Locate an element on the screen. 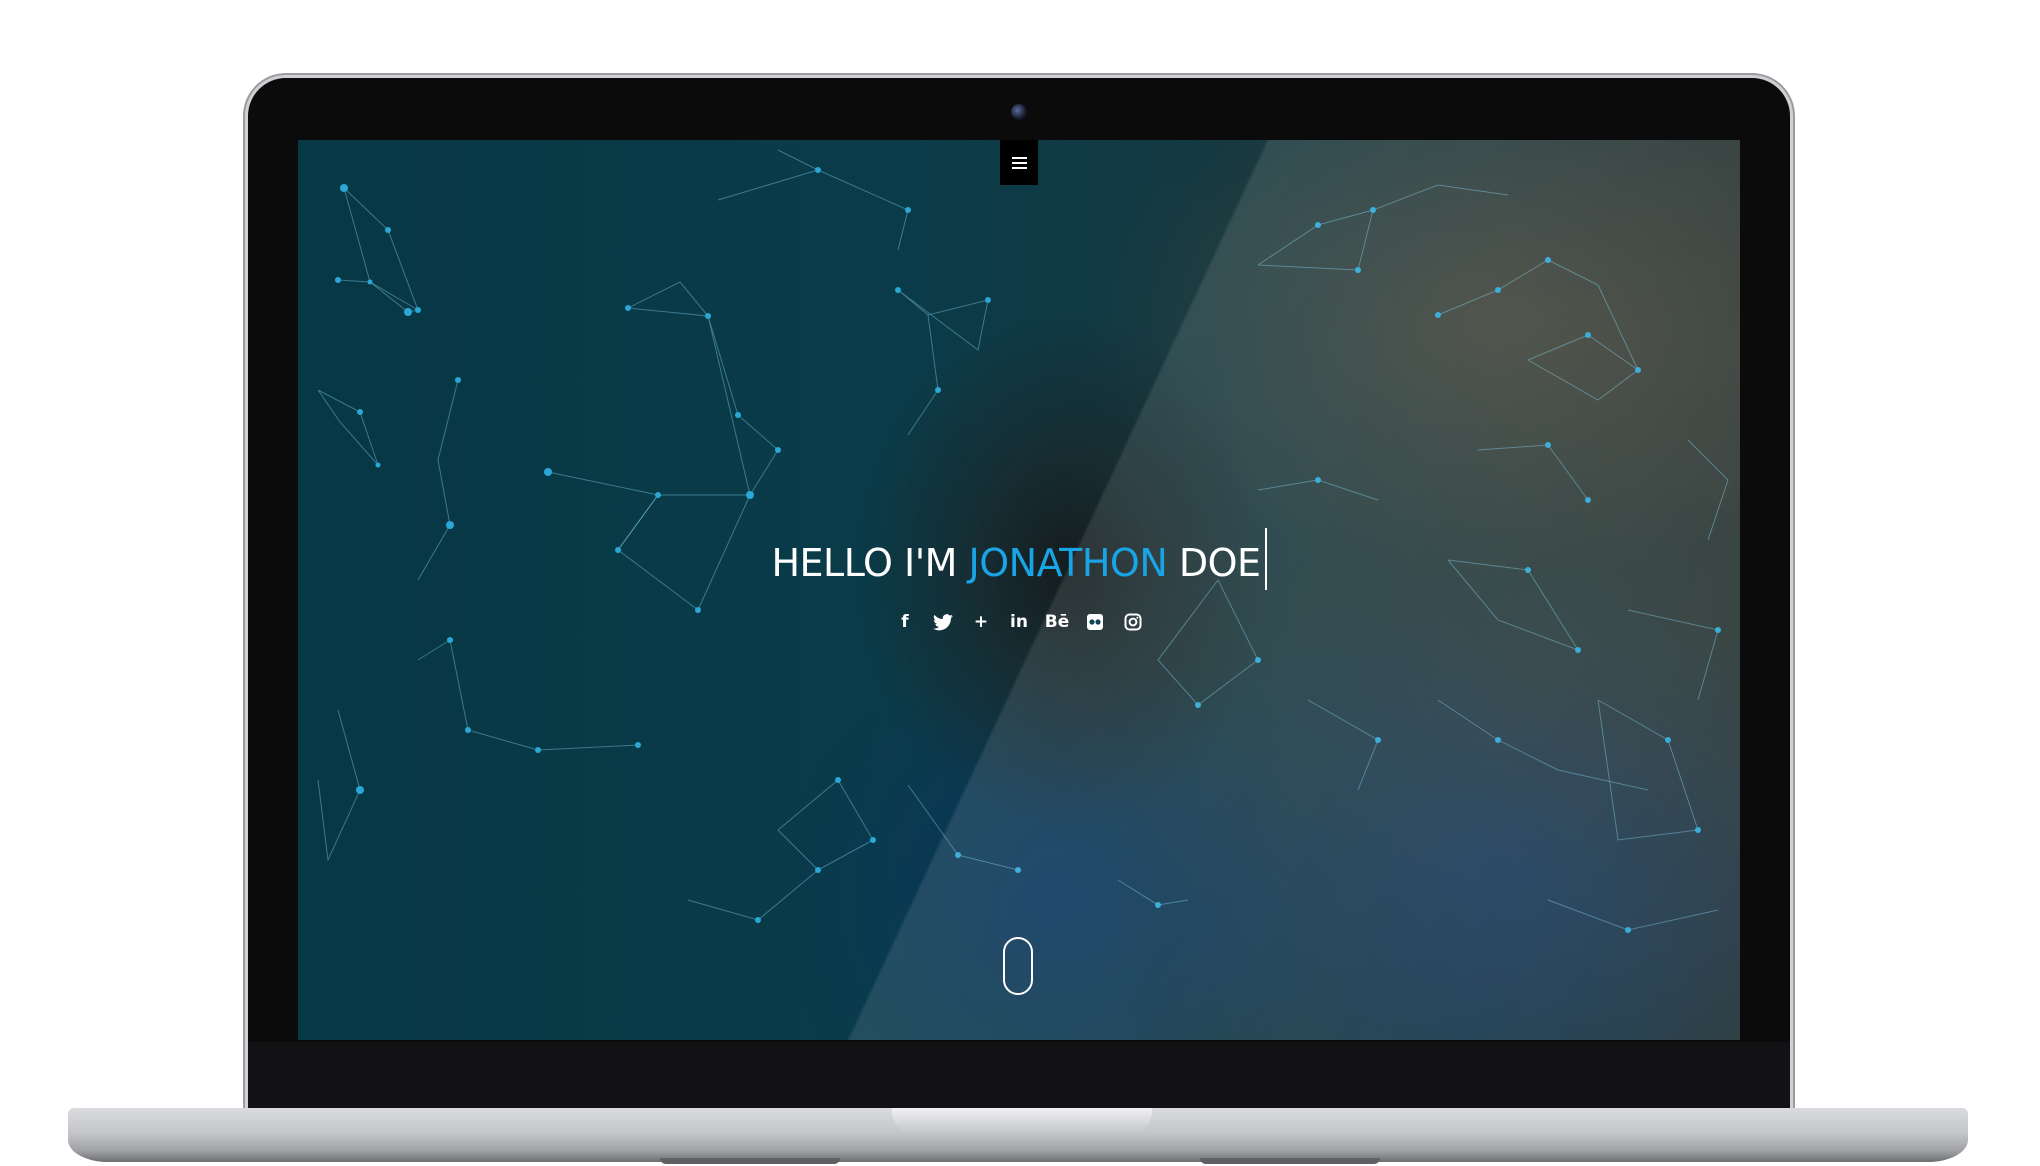 Image resolution: width=2040 pixels, height=1166 pixels. instagram-icon is located at coordinates (1133, 622).